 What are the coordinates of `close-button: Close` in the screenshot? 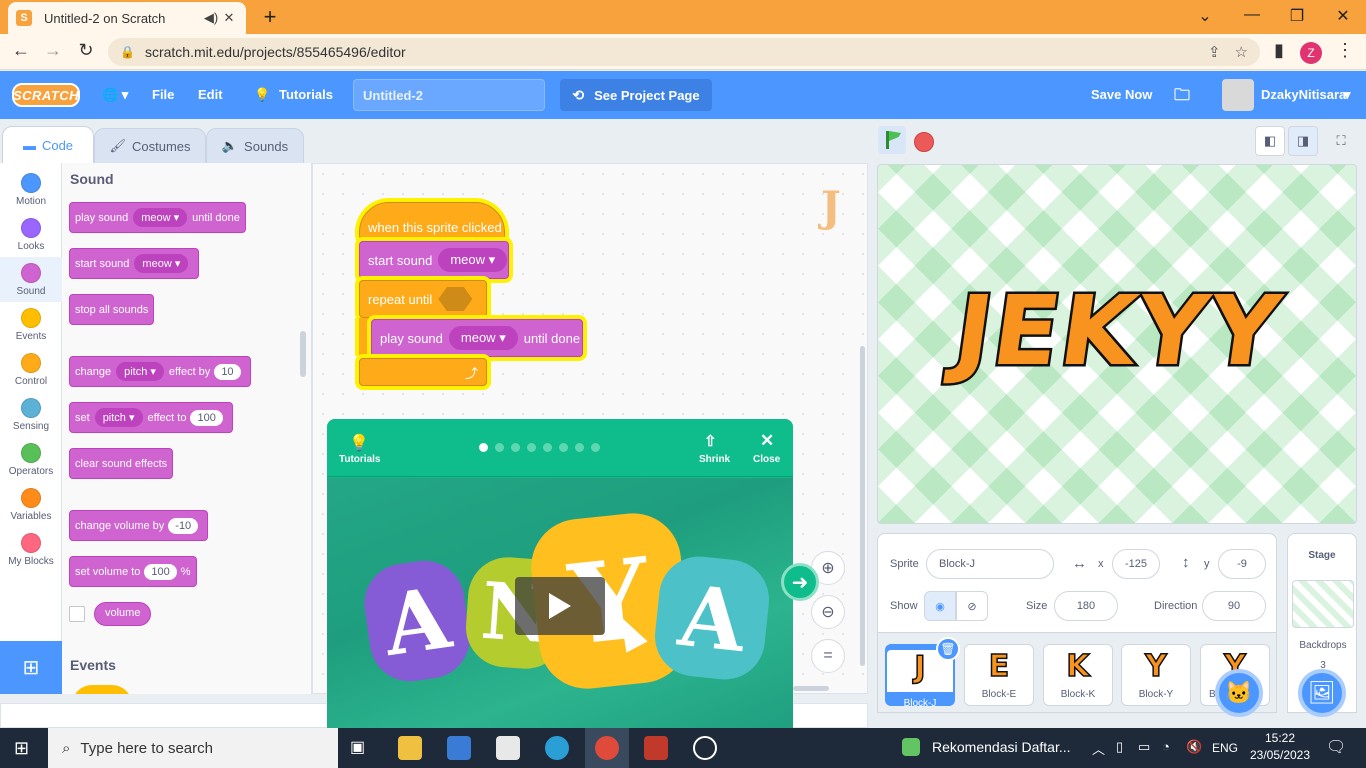 It's located at (766, 459).